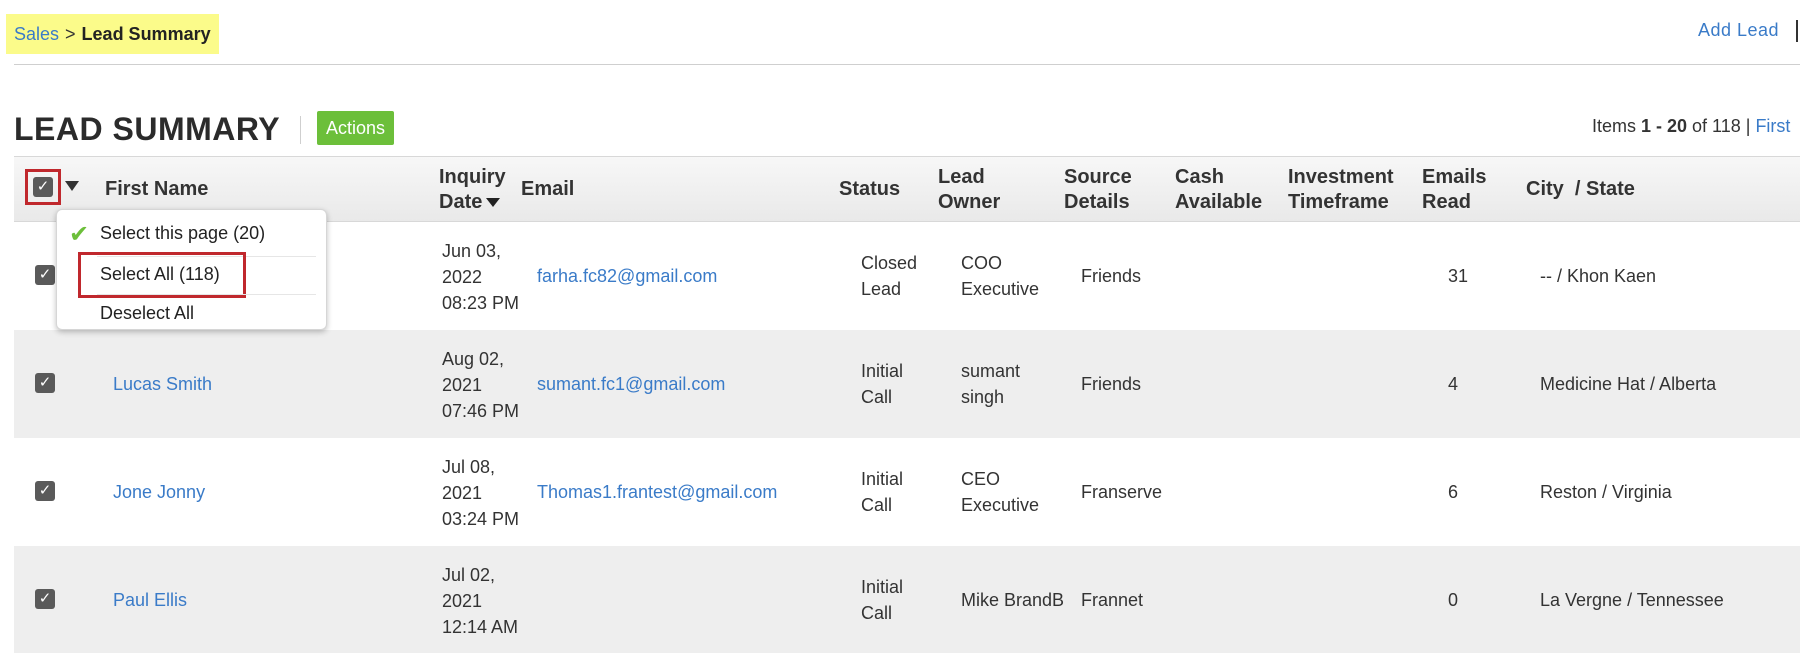 This screenshot has height=653, width=1800. Describe the element at coordinates (1606, 492) in the screenshot. I see `city-state: Reston / Virginia` at that location.